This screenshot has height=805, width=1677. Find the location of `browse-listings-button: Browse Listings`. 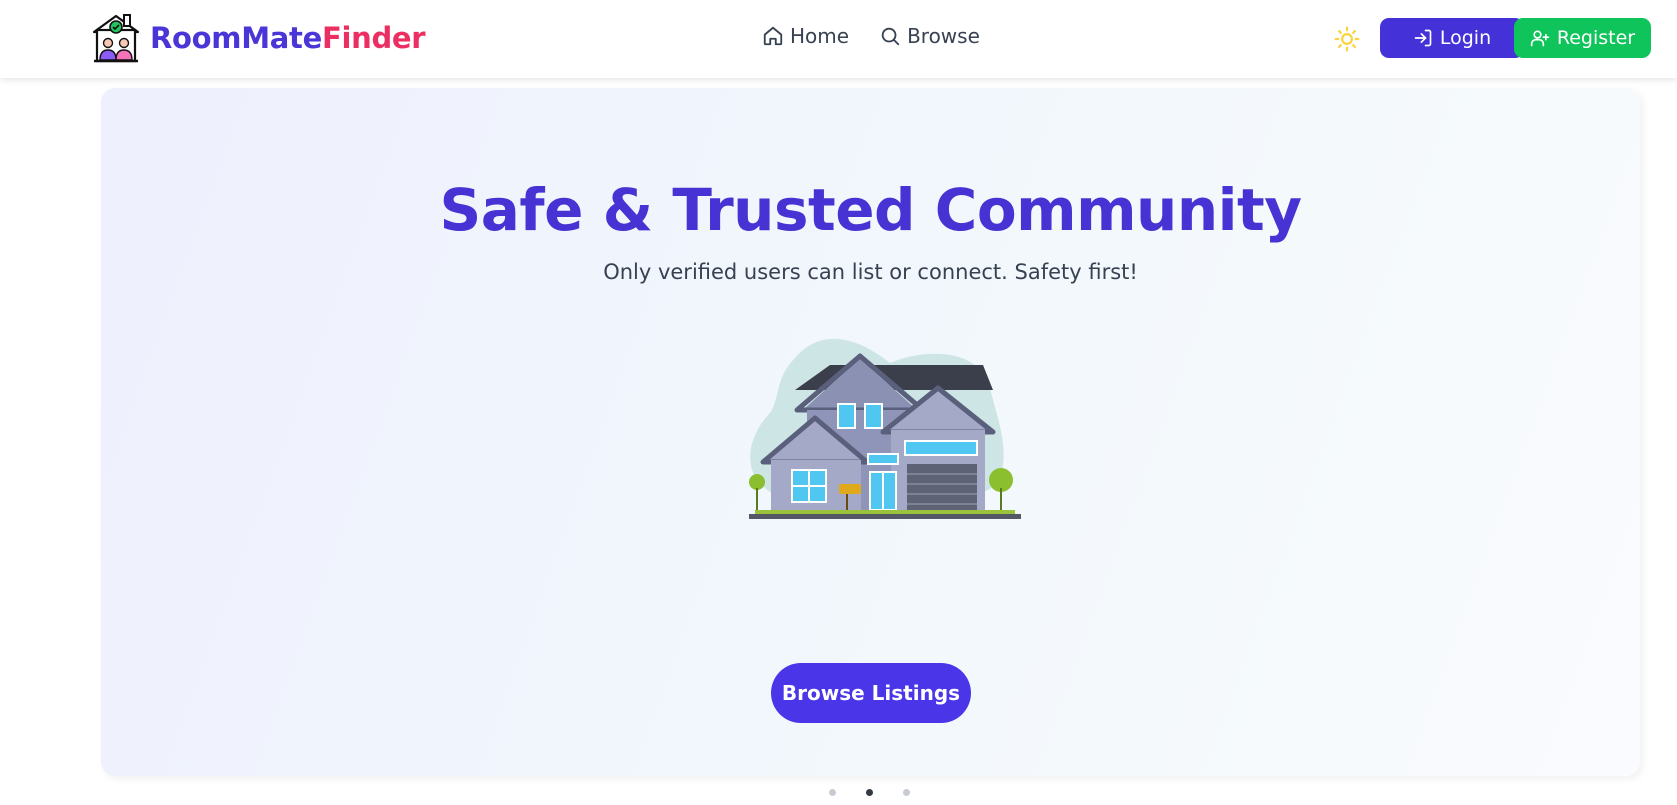

browse-listings-button: Browse Listings is located at coordinates (871, 693).